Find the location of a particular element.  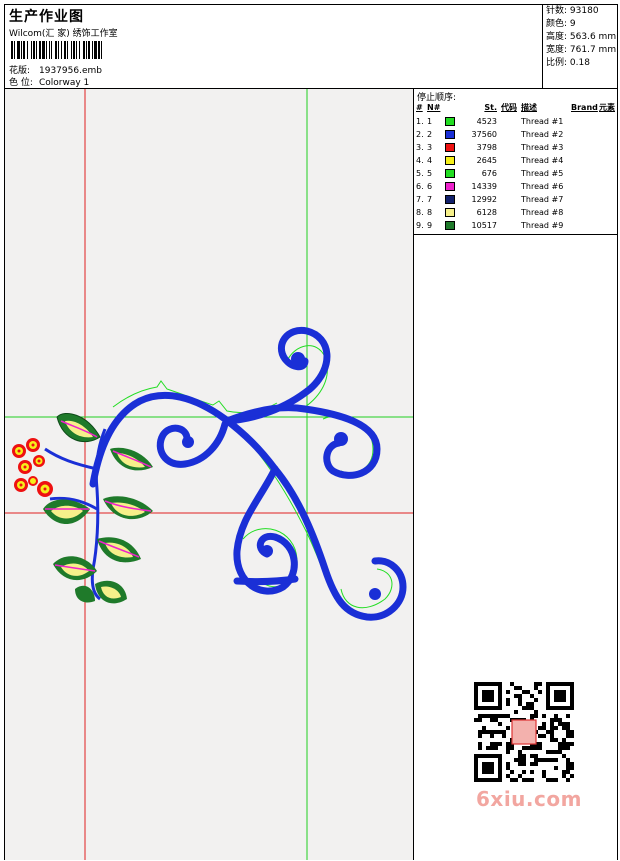

thread-index: 5. is located at coordinates (420, 173).